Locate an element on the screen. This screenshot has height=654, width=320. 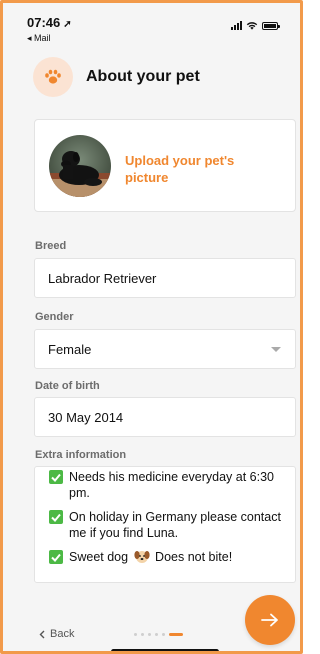
next-button is located at coordinates (270, 620).